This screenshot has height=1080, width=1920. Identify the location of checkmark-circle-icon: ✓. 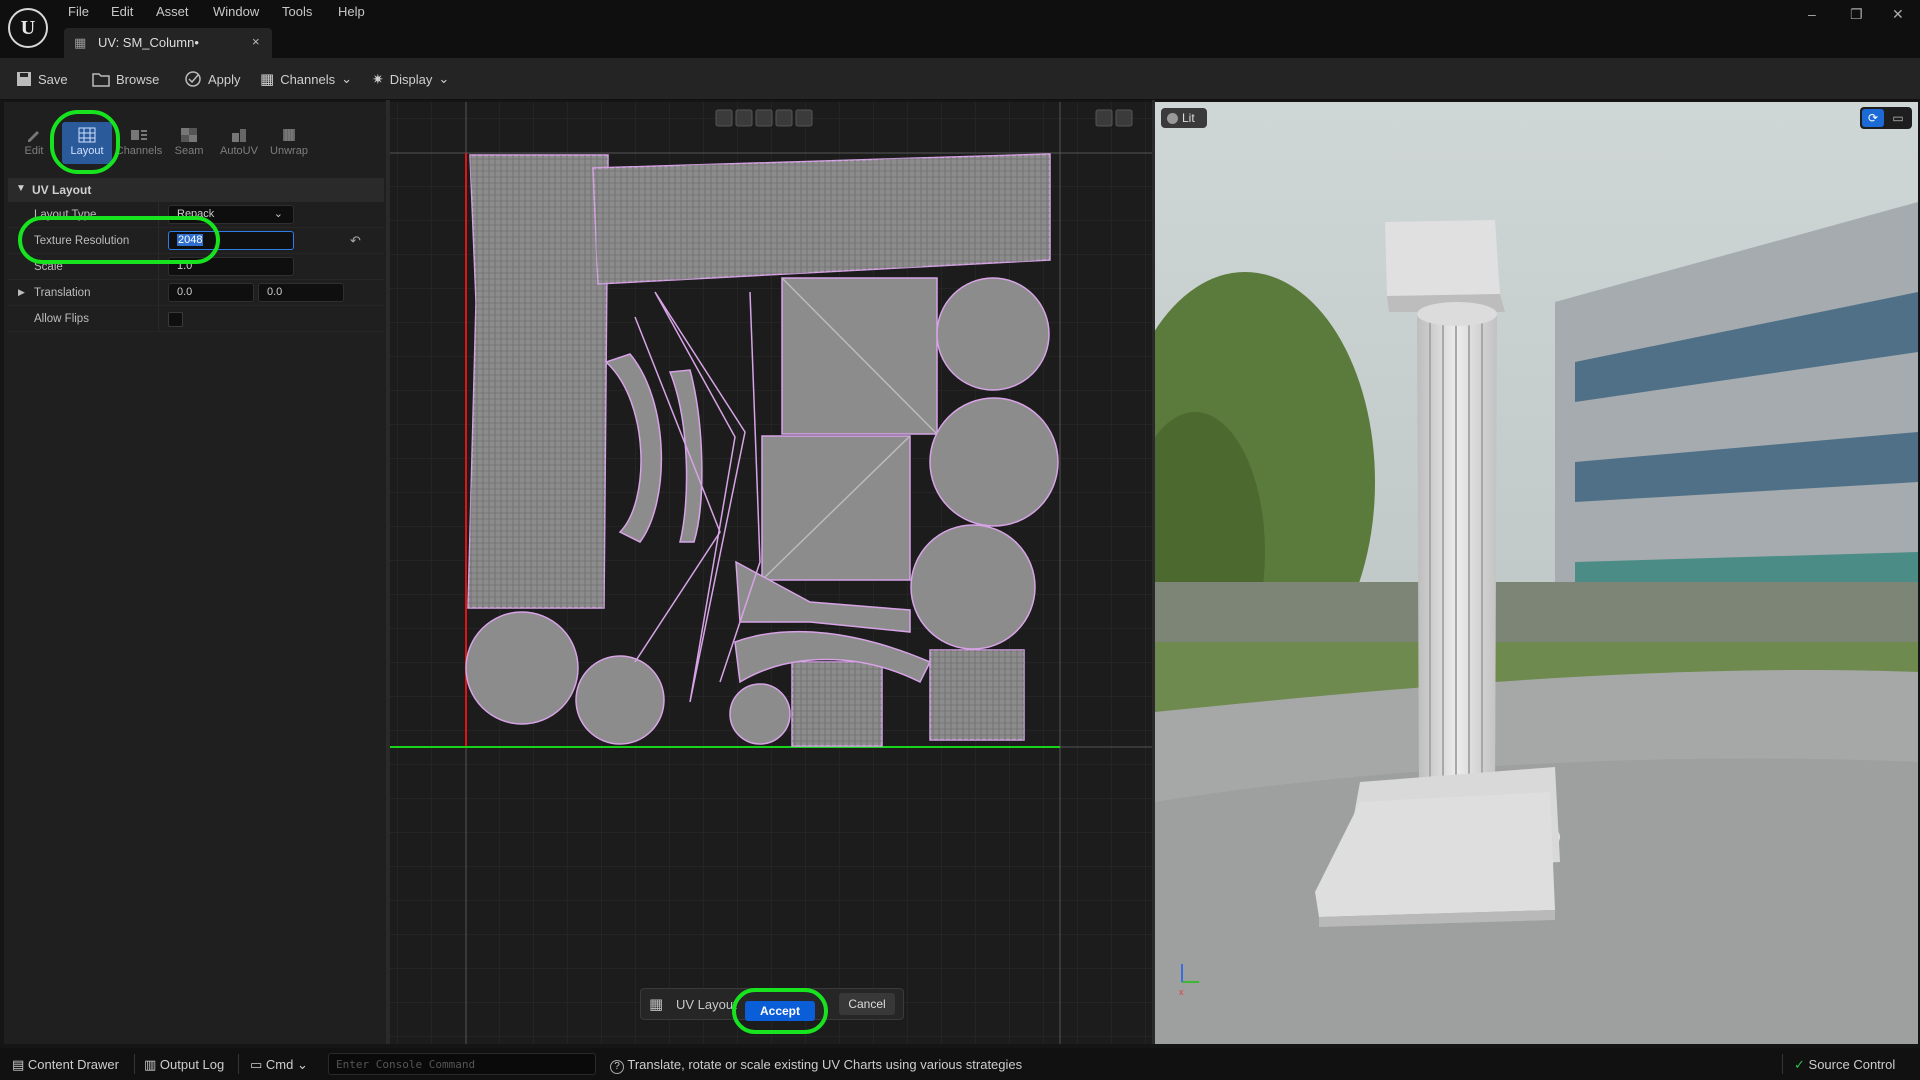
(1799, 1064).